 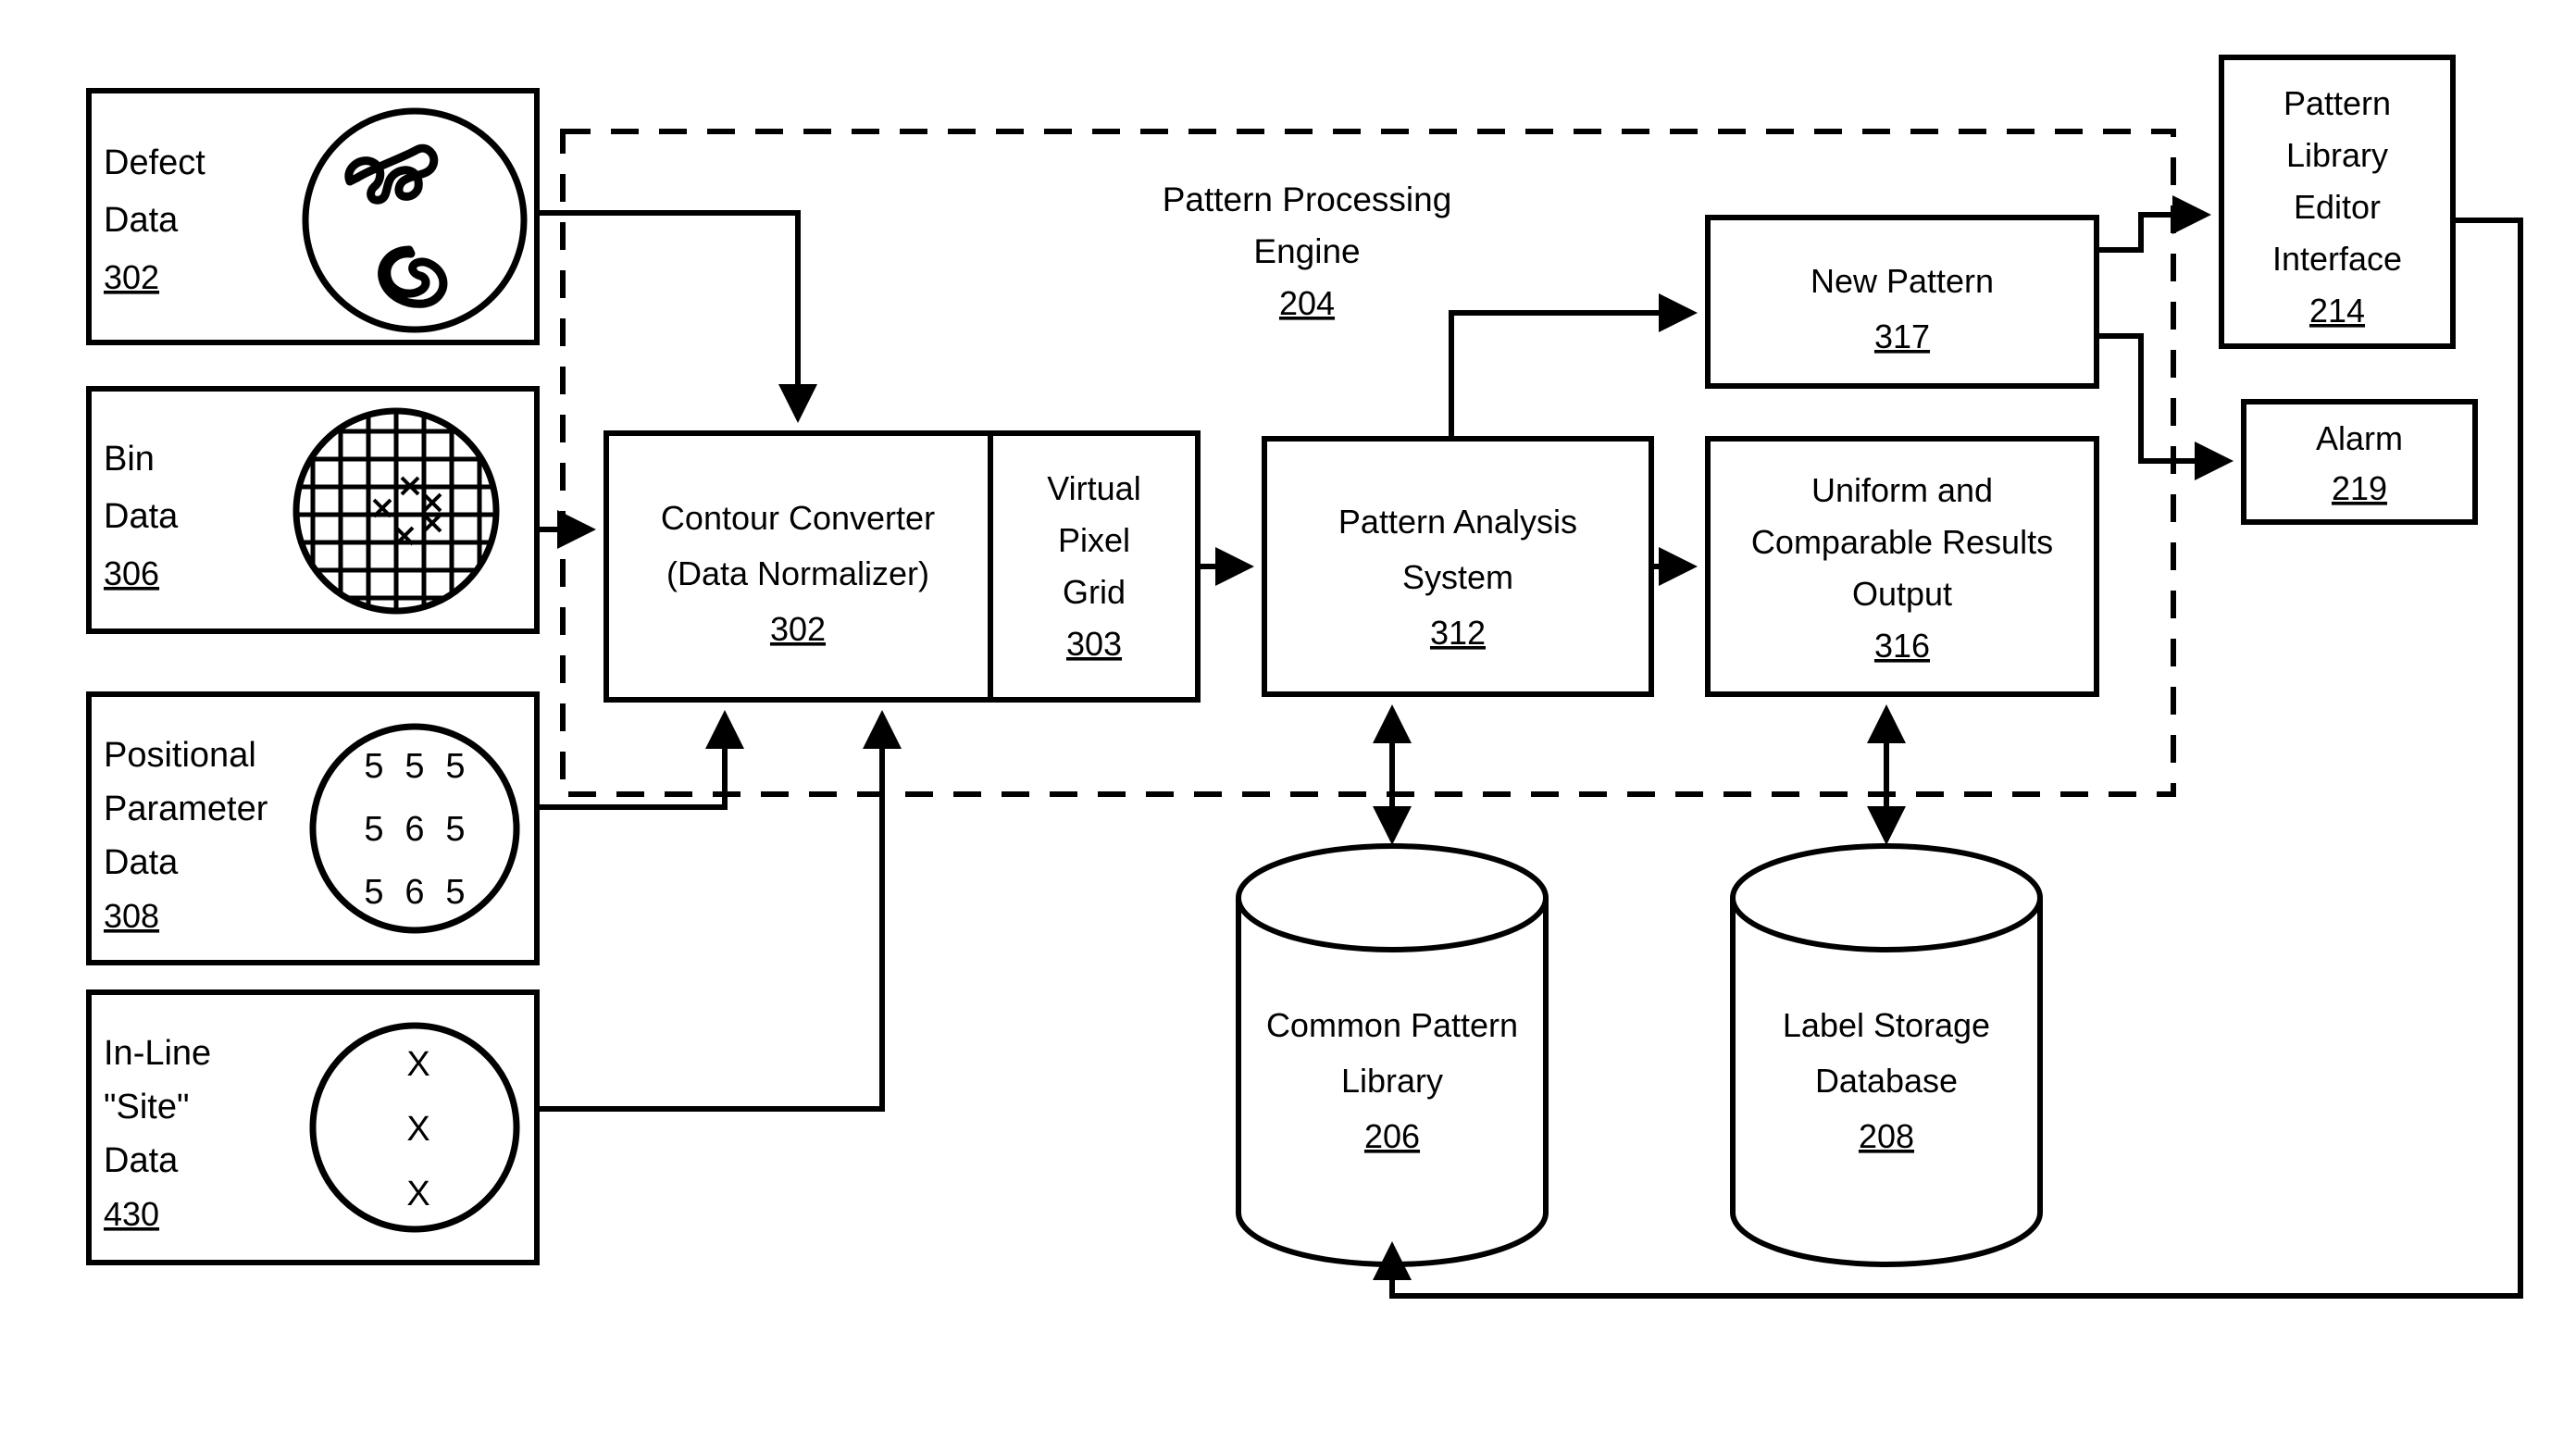 I want to click on in-line-site-line3: Data, so click(x=141, y=1160).